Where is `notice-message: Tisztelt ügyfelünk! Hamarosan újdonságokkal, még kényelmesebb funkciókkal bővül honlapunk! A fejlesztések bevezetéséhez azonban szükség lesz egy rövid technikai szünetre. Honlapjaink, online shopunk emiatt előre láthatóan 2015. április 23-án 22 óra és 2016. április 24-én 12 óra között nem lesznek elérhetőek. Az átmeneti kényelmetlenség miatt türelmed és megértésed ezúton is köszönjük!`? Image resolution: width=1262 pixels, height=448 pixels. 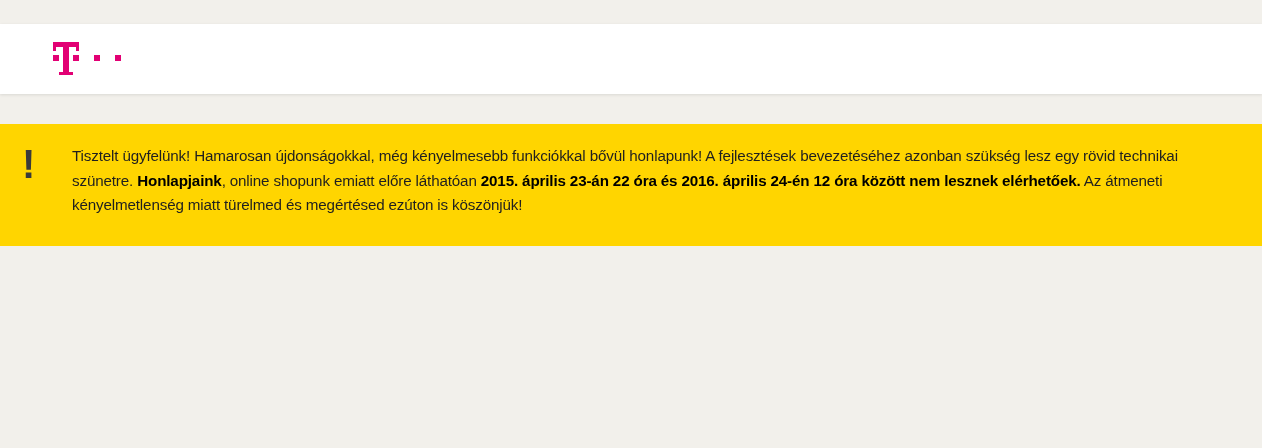
notice-message: Tisztelt ügyfelünk! Hamarosan újdonságokkal, még kényelmesebb funkciókkal bővül honlapunk! A fejlesztések bevezetéséhez azonban szükség lesz egy rövid technikai szünetre. Honlapjaink, online shopunk emiatt előre láthatóan 2015. április 23-án 22 óra és 2016. április 24-én 12 óra között nem lesznek elérhetőek. Az átmeneti kényelmetlenség miatt türelmed és megértésed ezúton is köszönjük! is located at coordinates (625, 180).